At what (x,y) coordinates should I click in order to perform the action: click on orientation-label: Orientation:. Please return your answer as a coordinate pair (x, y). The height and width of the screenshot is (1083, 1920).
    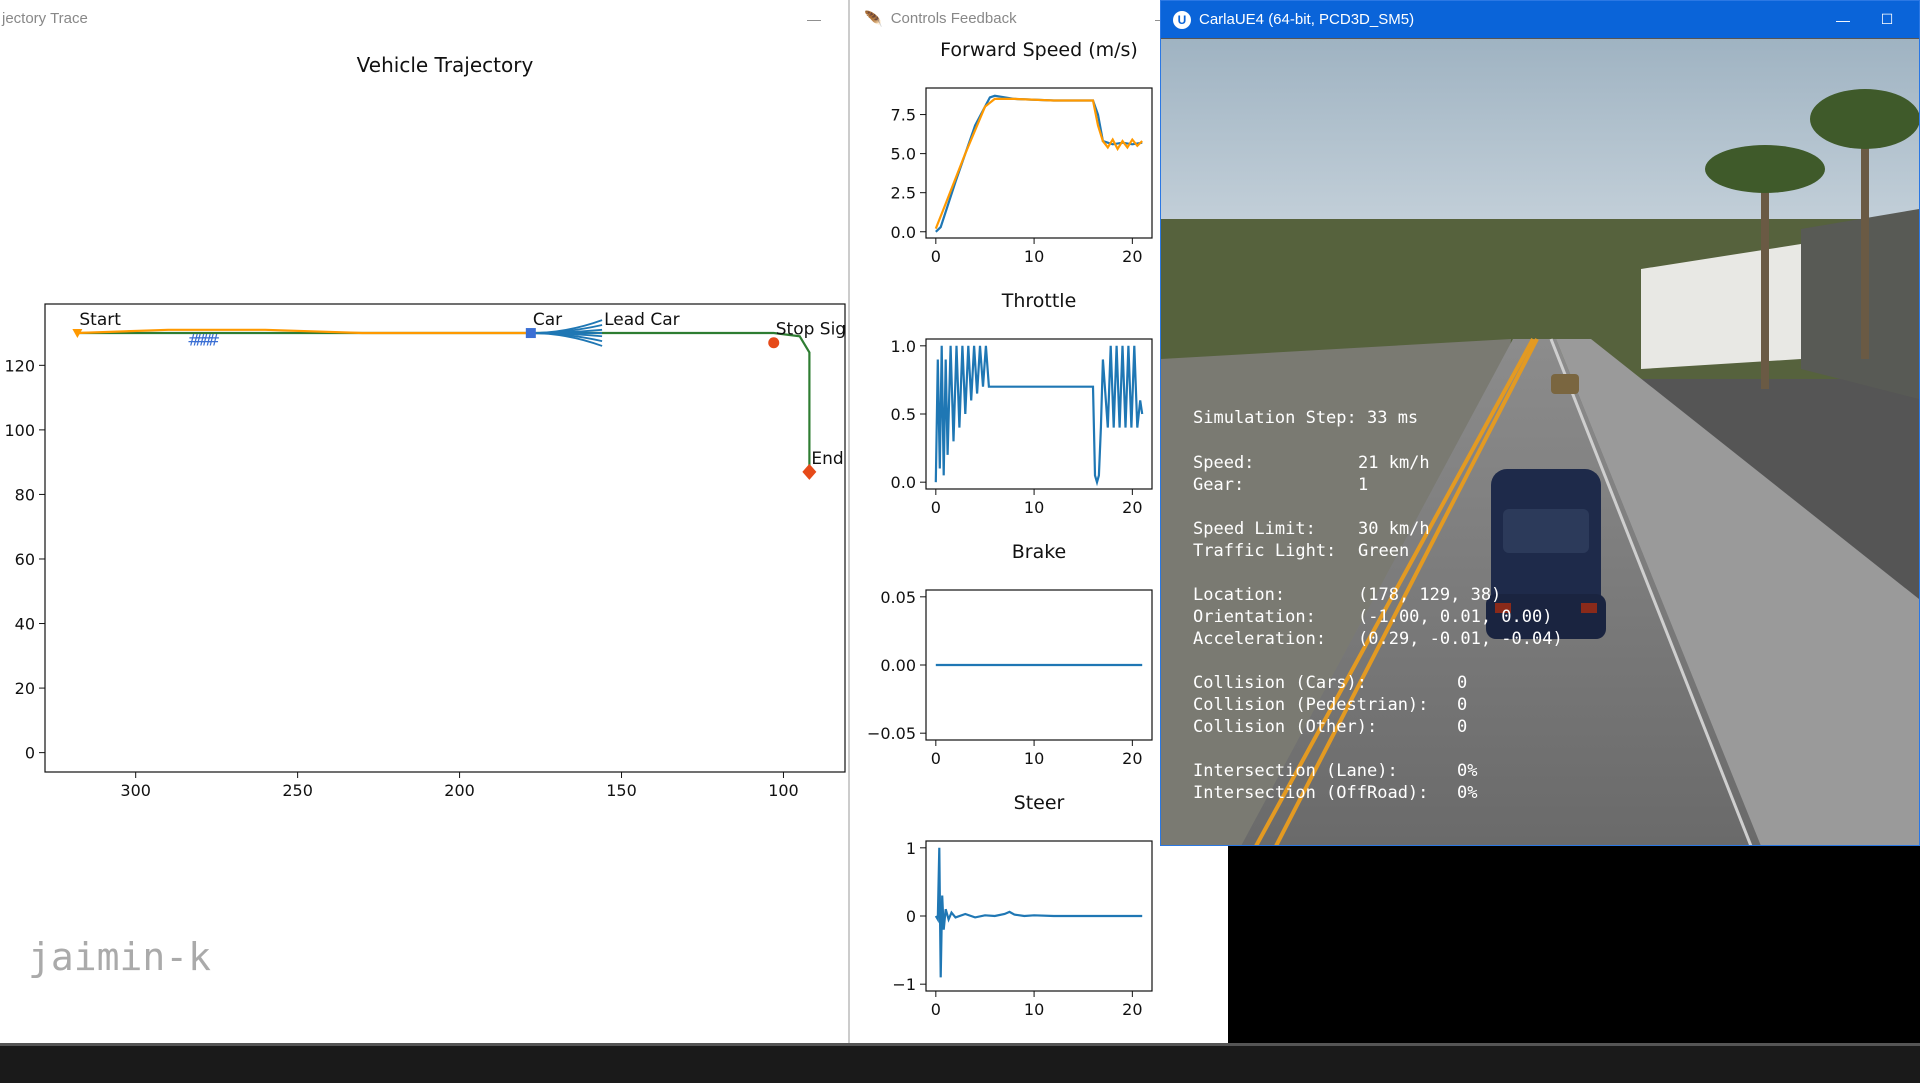
    Looking at the image, I should click on (1254, 617).